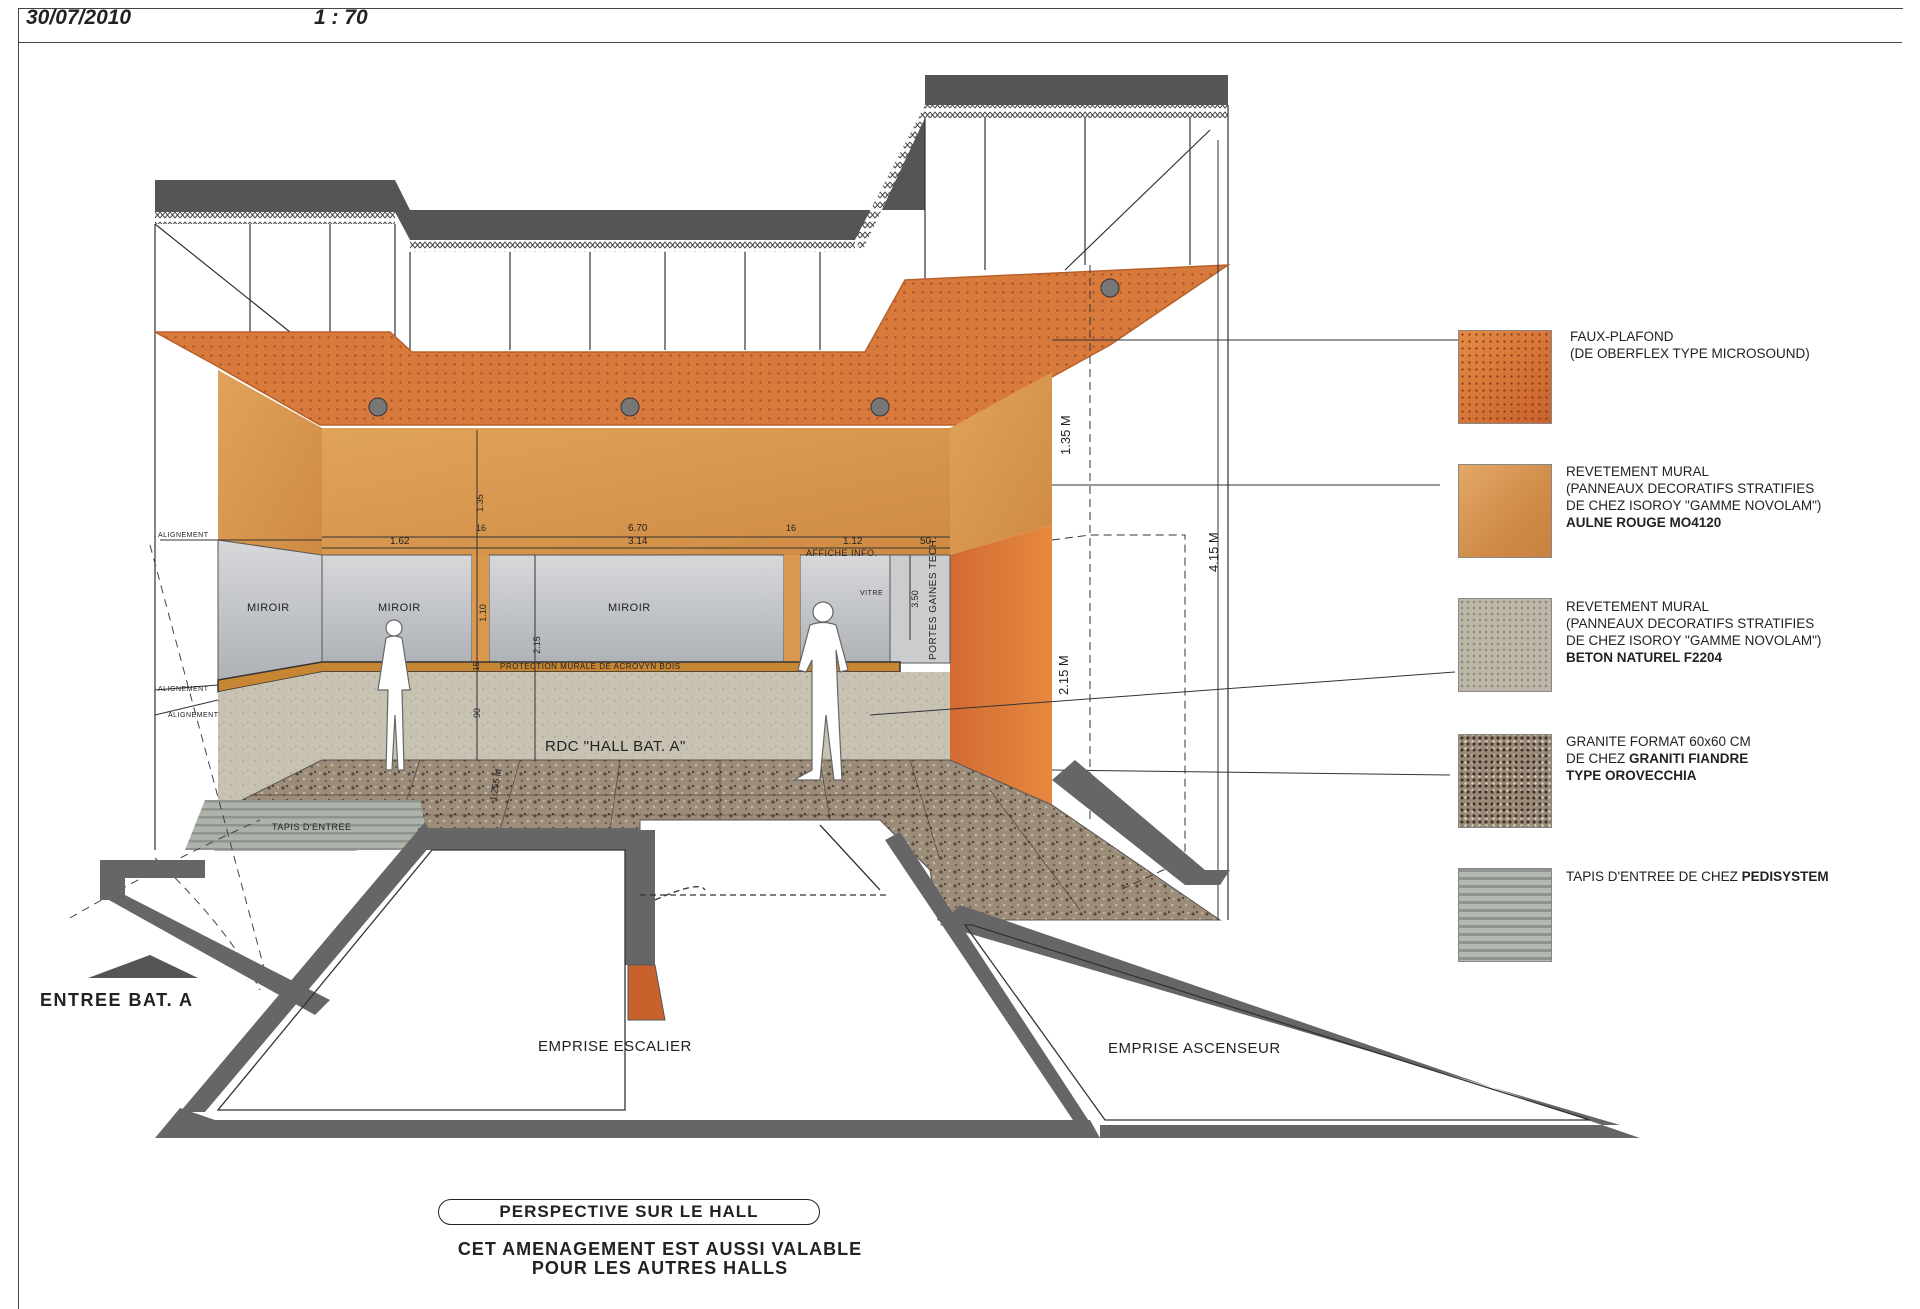 This screenshot has height=1309, width=1920. I want to click on dim-c: 1.12, so click(853, 541).